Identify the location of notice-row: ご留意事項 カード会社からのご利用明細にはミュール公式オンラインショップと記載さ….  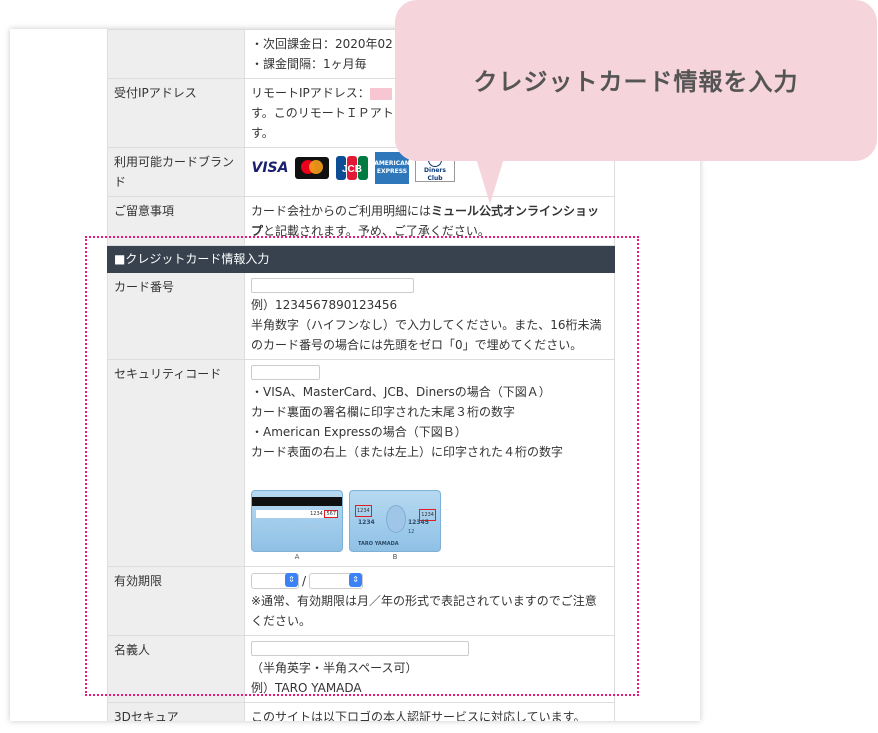
(361, 221).